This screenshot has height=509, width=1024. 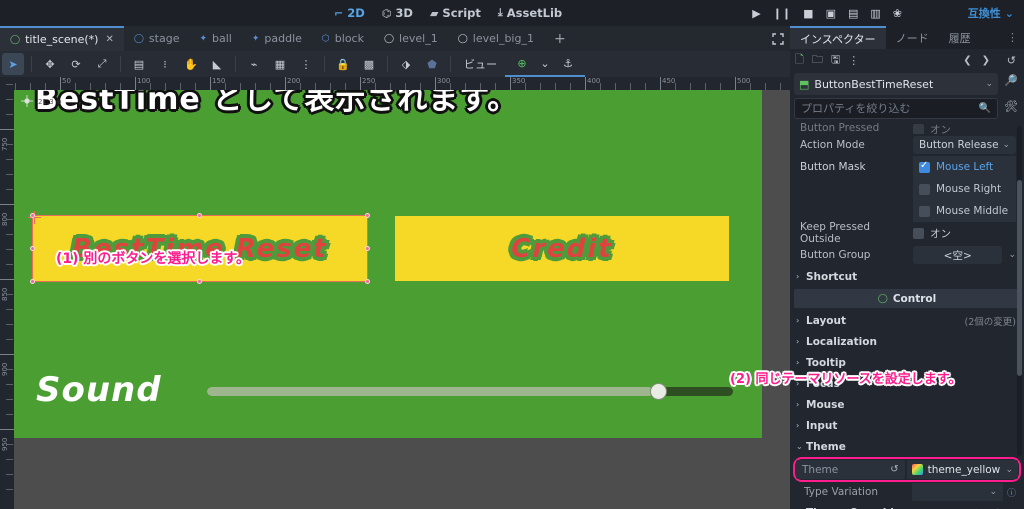 I want to click on mode-tab-2d: ⌐ 2D, so click(x=349, y=13).